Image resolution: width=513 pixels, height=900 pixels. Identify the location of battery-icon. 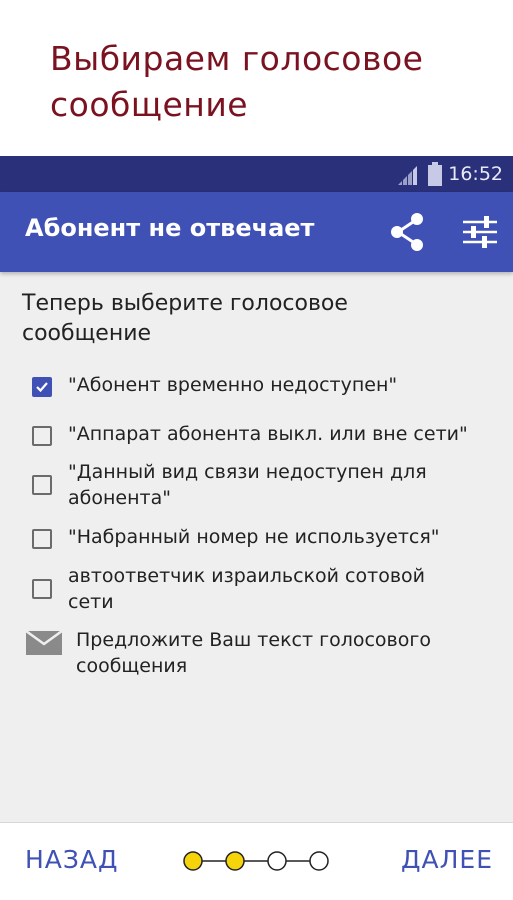
(435, 174).